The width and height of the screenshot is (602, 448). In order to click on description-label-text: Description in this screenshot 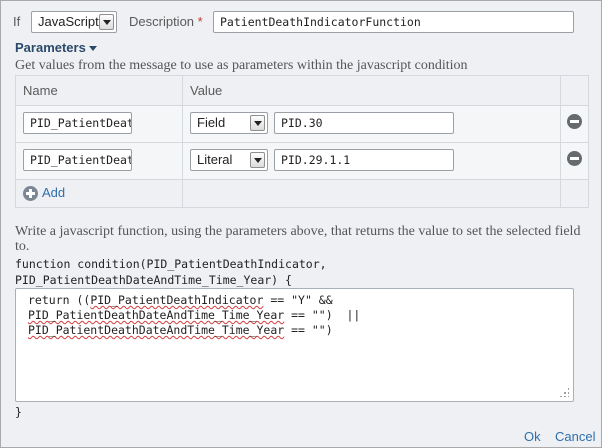, I will do `click(162, 21)`.